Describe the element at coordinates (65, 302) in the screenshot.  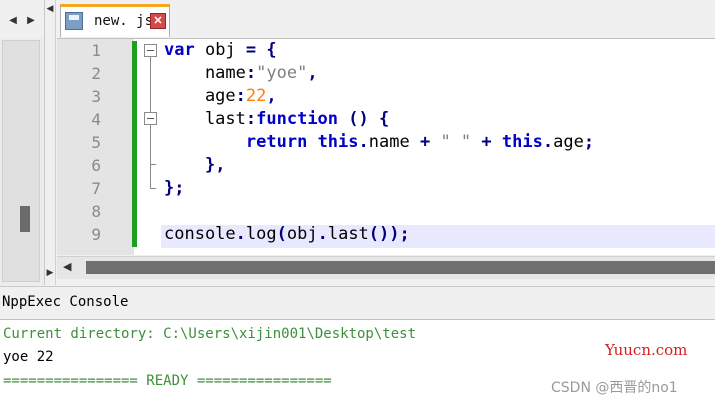
I see `console-title: NppExec Console` at that location.